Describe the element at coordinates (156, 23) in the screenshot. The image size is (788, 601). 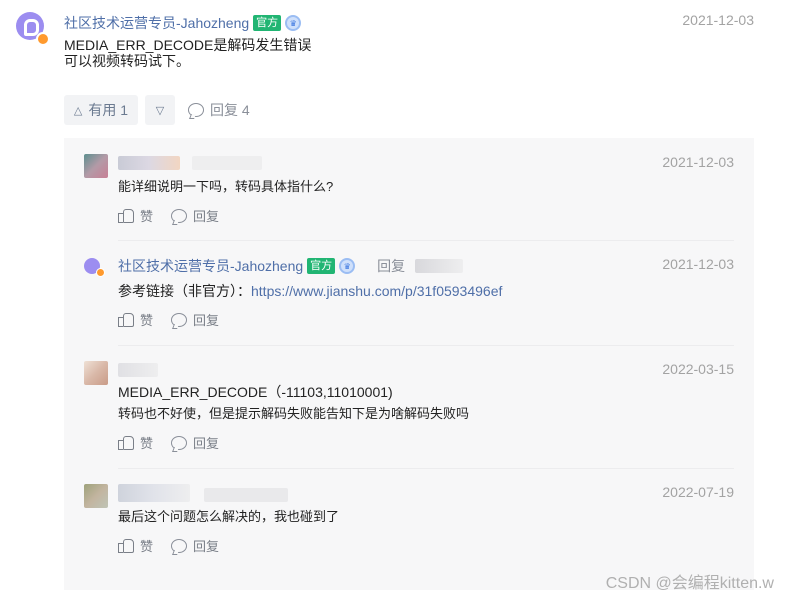
I see `author-name: 社区技术运营专员-Jahozheng` at that location.